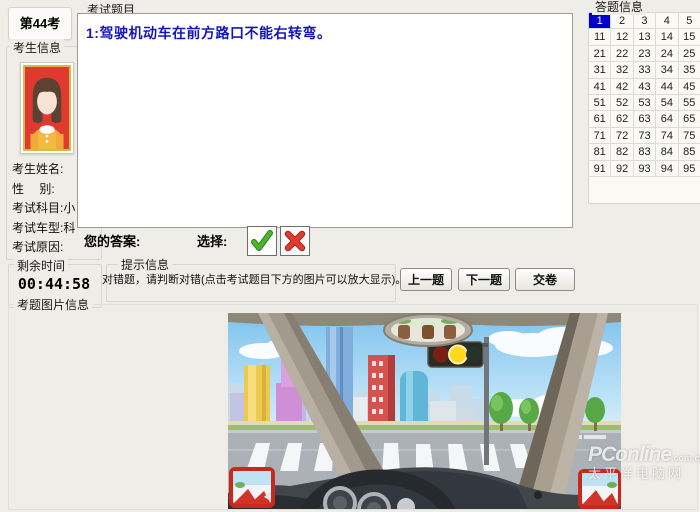 The width and height of the screenshot is (700, 512). What do you see at coordinates (69, 227) in the screenshot?
I see `candidate-field-value: 科` at bounding box center [69, 227].